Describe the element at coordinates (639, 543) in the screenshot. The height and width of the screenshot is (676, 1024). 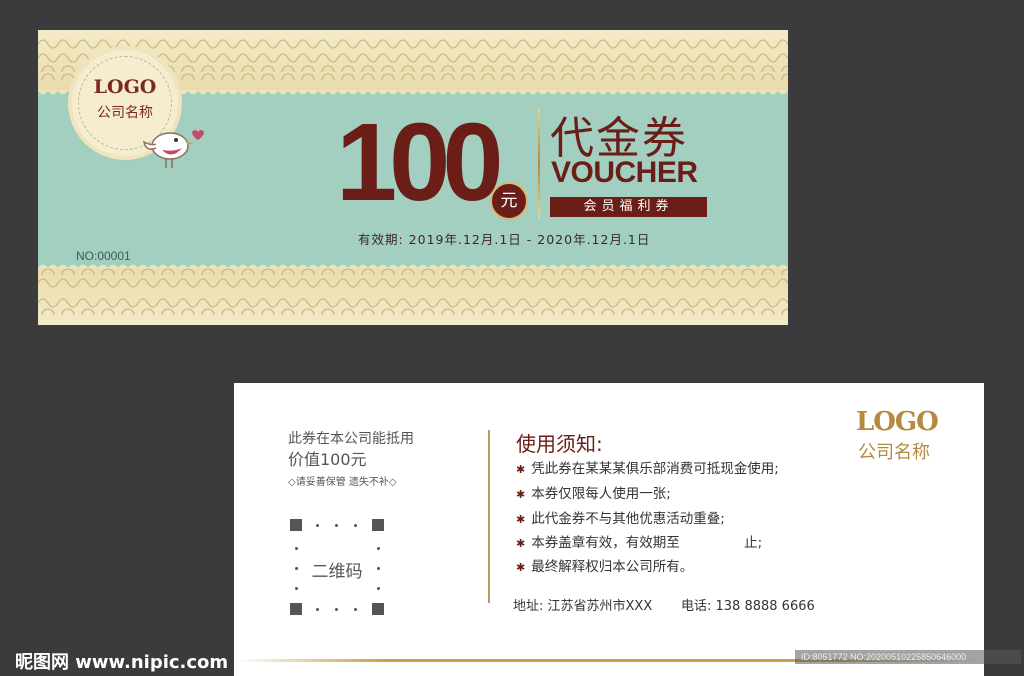
I see `rule-item: ✱ 本券盖章有效，有效期至 止;` at that location.